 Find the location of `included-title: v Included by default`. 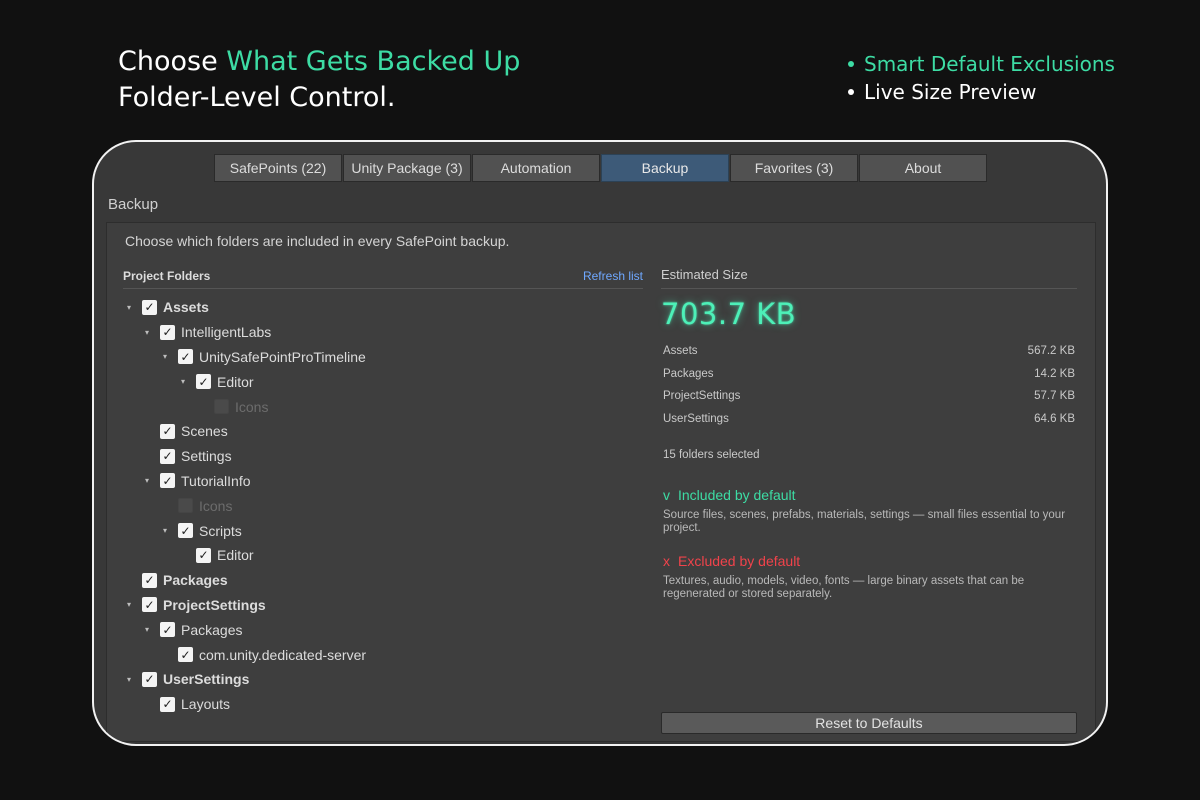

included-title: v Included by default is located at coordinates (870, 495).